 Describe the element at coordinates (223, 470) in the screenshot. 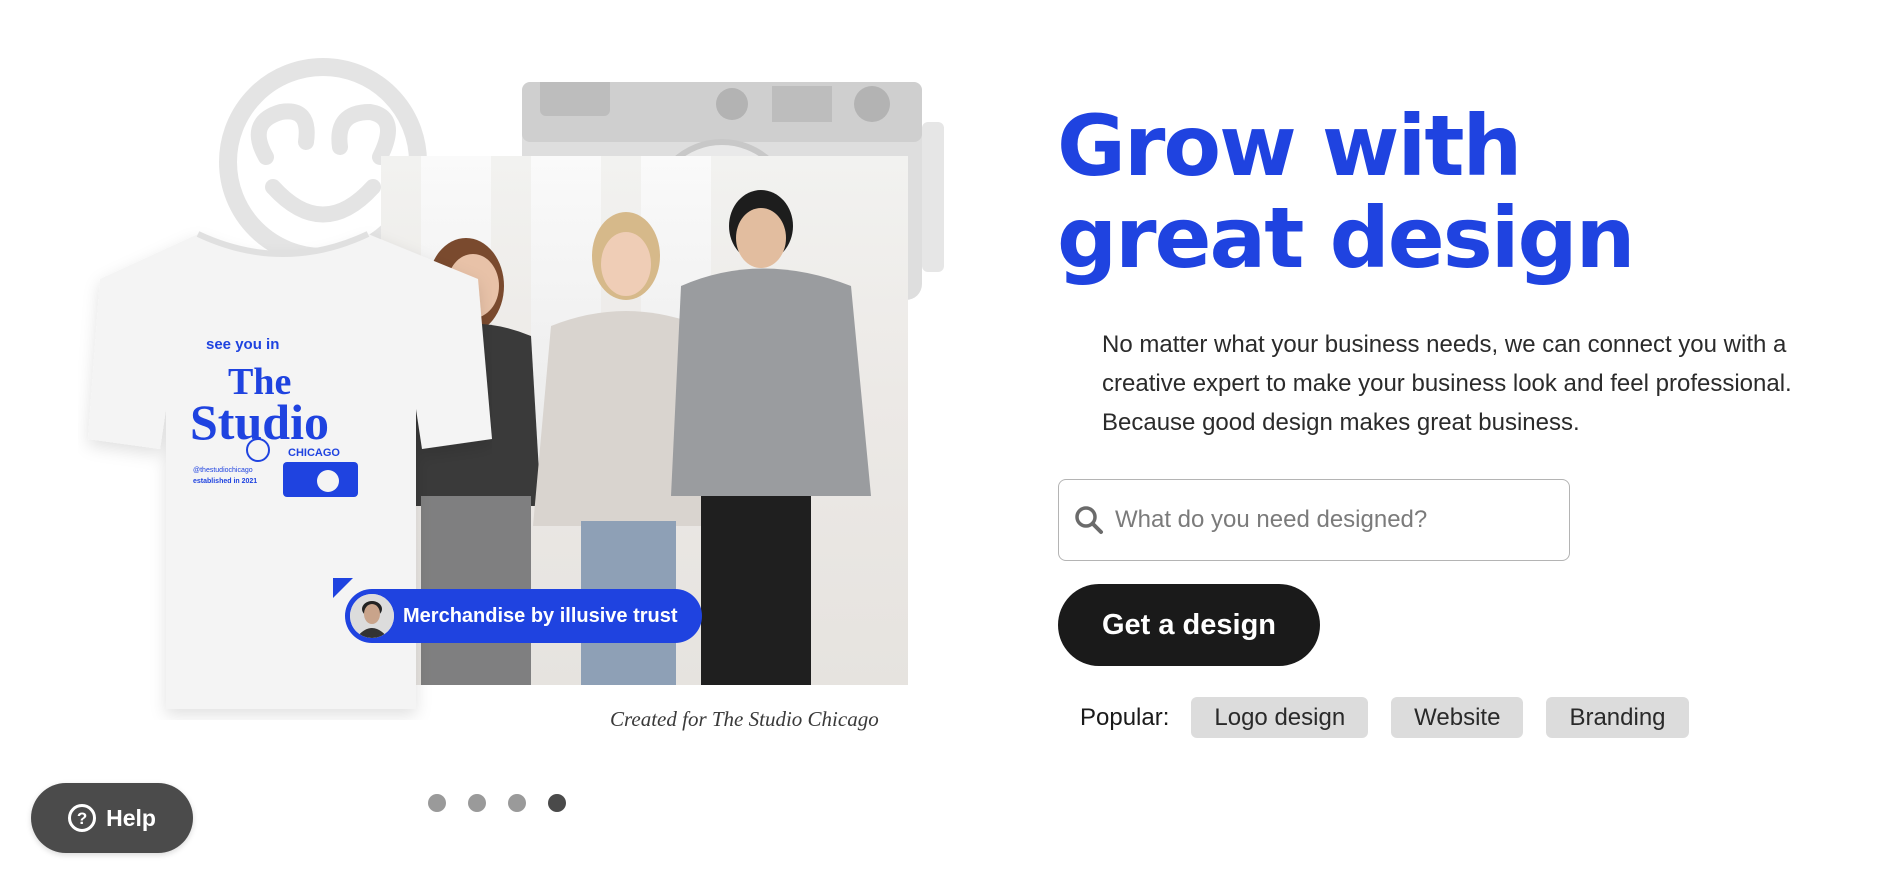

I see `tshirt-print-handle: @thestudiochicago` at that location.